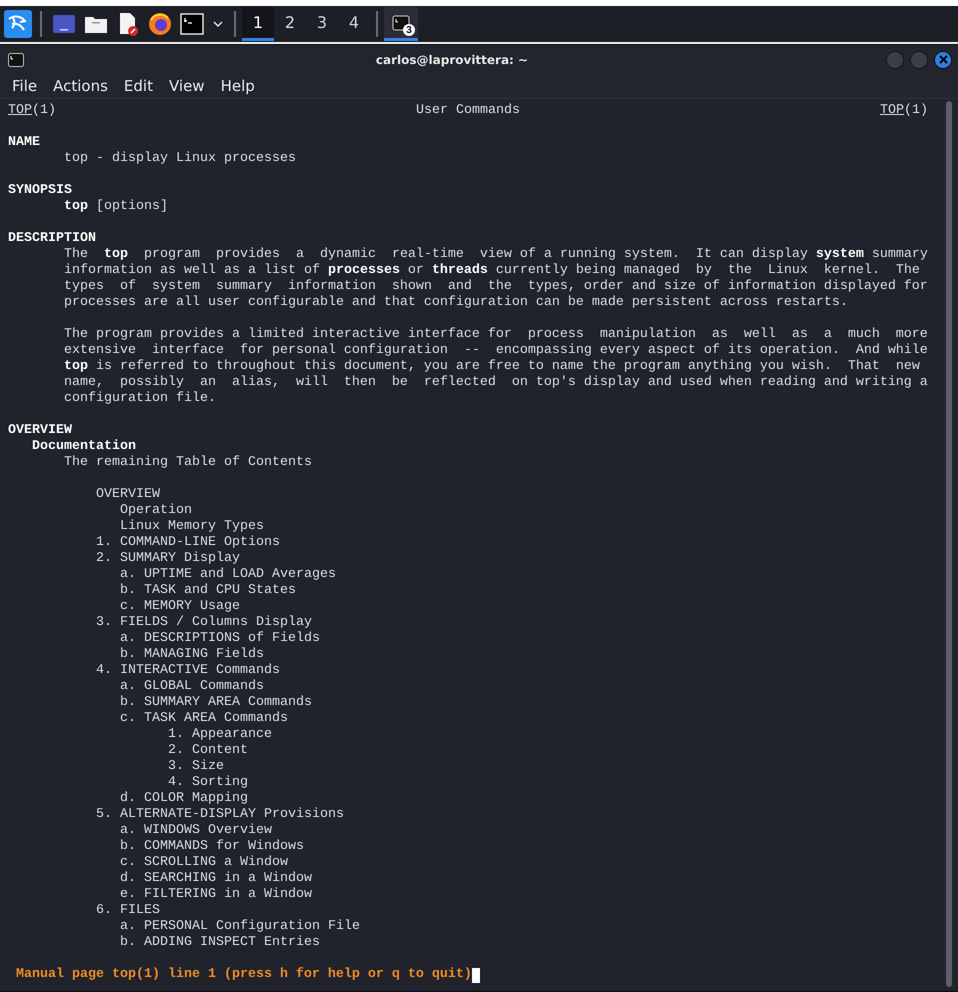  Describe the element at coordinates (476, 975) in the screenshot. I see `text-cursor` at that location.